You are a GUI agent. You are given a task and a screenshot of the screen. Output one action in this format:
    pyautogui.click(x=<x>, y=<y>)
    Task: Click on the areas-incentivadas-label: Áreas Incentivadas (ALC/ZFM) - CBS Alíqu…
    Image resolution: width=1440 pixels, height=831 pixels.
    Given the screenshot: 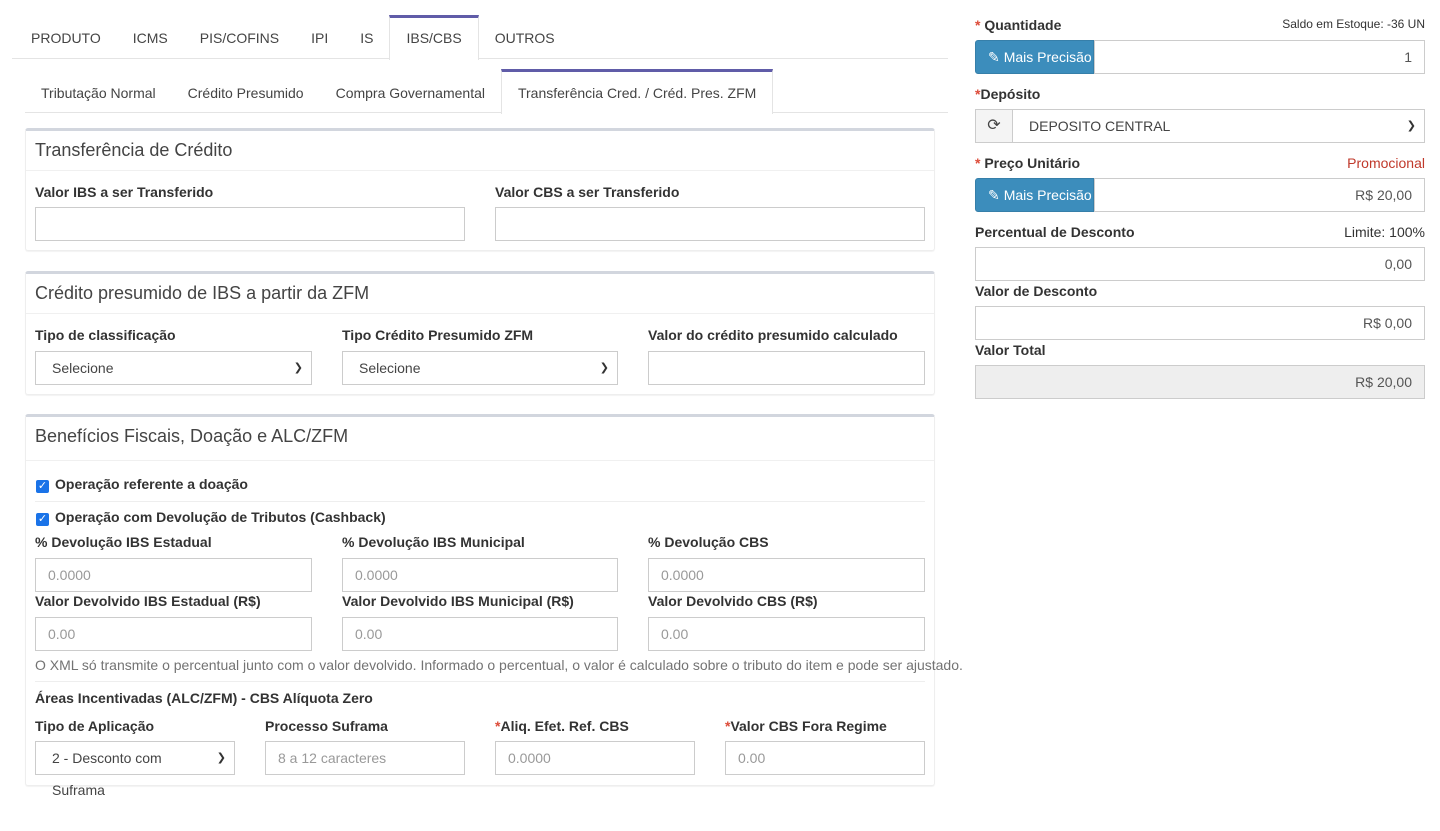 What is the action you would take?
    pyautogui.click(x=204, y=698)
    